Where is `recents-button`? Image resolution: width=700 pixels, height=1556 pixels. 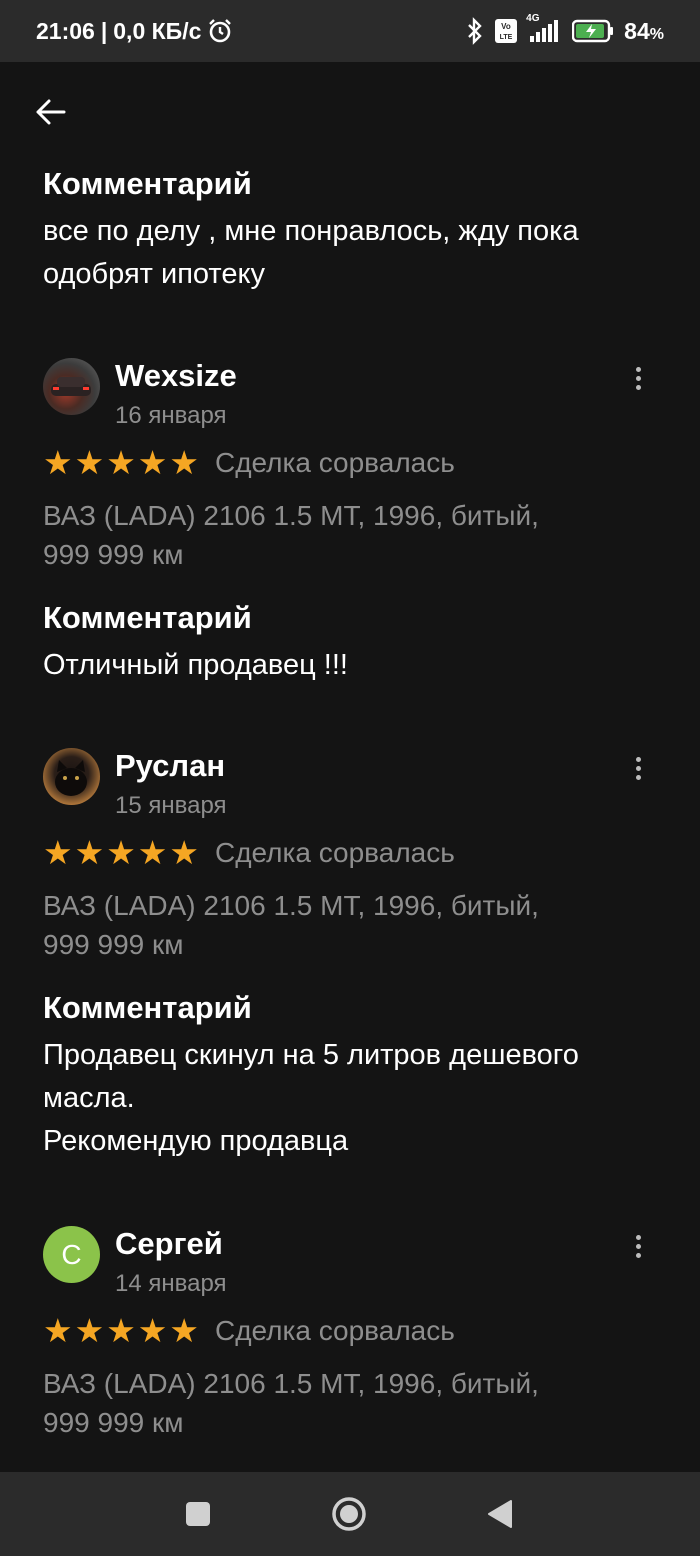
recents-button is located at coordinates (198, 1514).